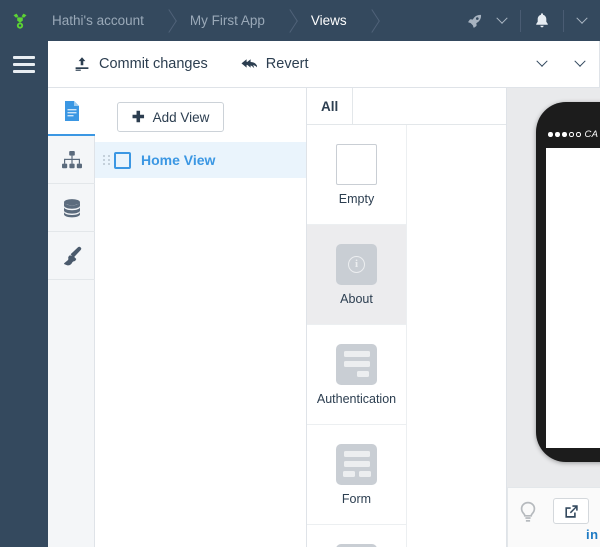 This screenshot has height=547, width=600. I want to click on phone-mockup: CA, so click(568, 282).